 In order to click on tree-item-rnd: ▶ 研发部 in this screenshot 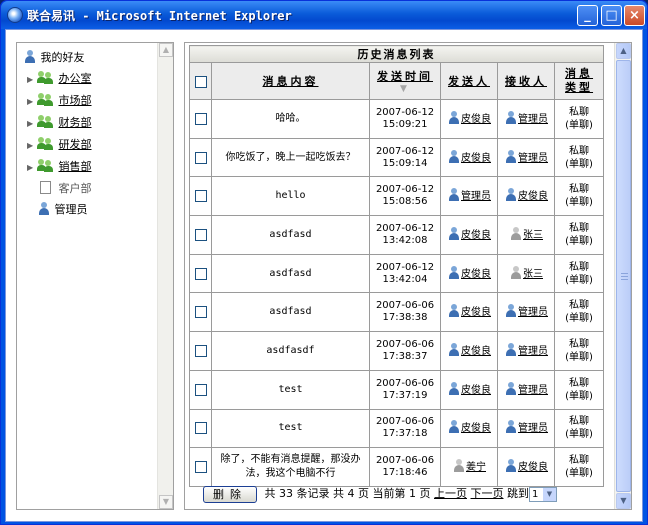, I will do `click(59, 144)`.